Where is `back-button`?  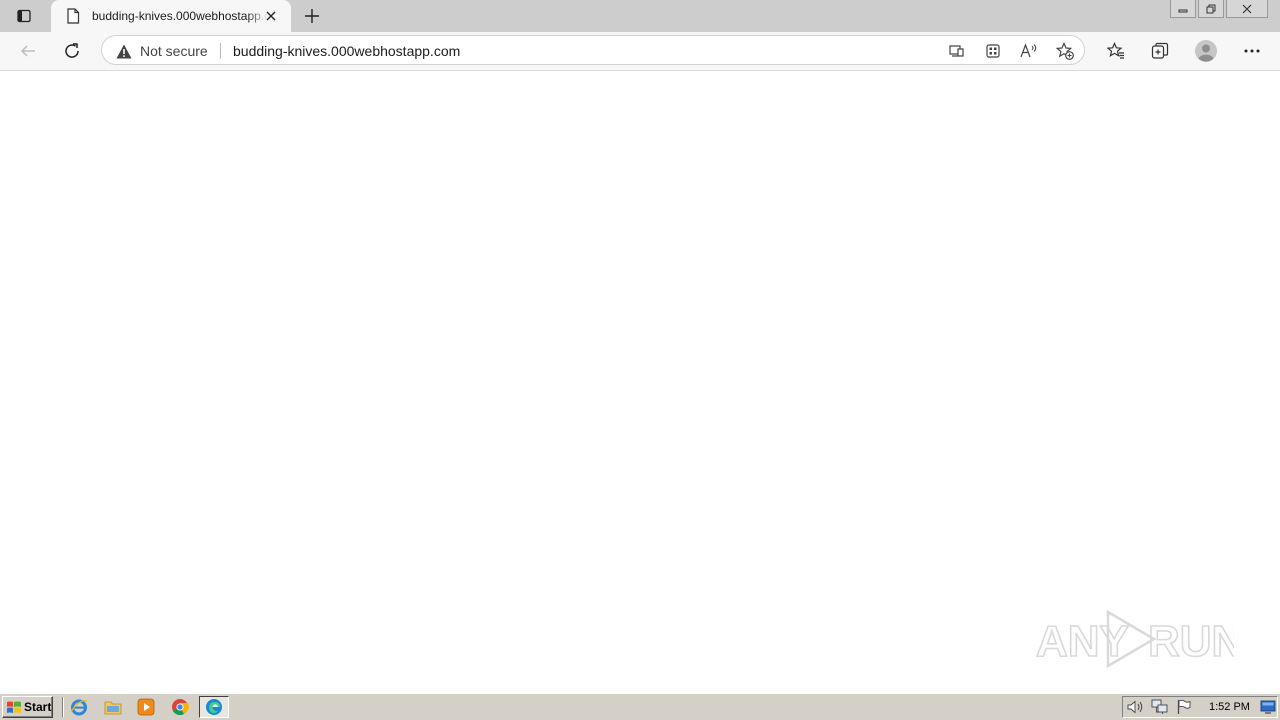
back-button is located at coordinates (28, 51).